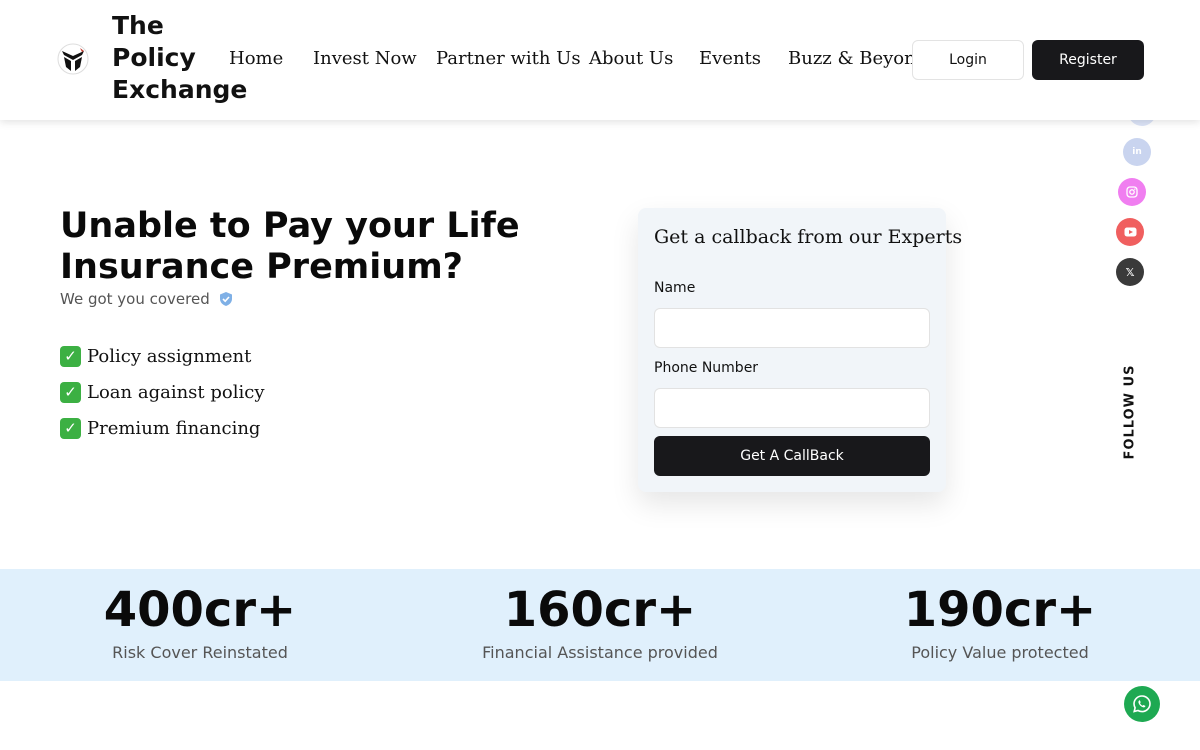  Describe the element at coordinates (225, 299) in the screenshot. I see `shield-check-icon` at that location.